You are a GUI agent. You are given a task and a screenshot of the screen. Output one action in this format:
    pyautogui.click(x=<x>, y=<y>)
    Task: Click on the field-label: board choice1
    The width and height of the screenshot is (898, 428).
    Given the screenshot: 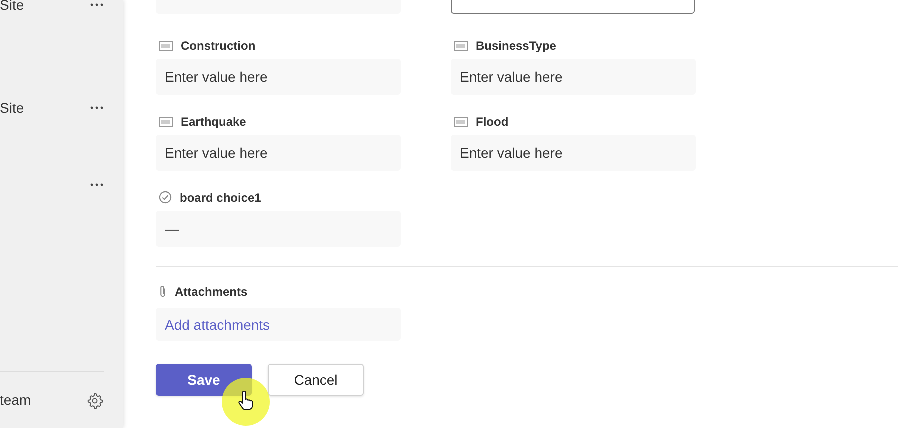 What is the action you would take?
    pyautogui.click(x=221, y=197)
    